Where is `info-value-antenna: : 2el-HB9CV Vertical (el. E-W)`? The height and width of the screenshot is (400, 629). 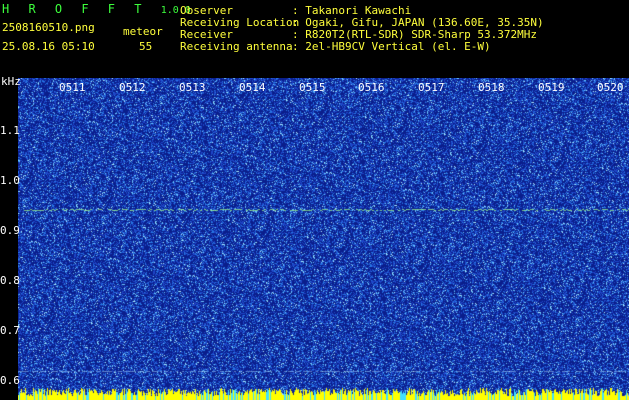 info-value-antenna: : 2el-HB9CV Vertical (el. E-W) is located at coordinates (391, 46).